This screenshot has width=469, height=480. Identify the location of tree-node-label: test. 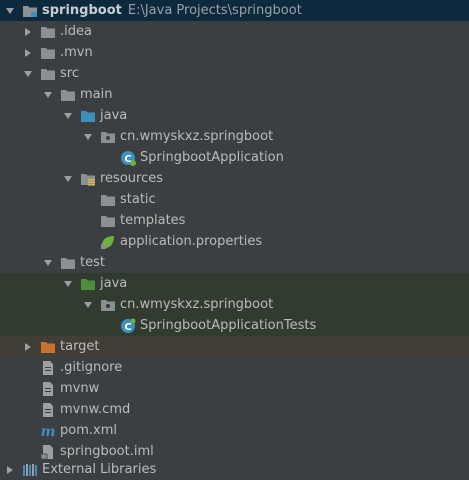
(92, 262).